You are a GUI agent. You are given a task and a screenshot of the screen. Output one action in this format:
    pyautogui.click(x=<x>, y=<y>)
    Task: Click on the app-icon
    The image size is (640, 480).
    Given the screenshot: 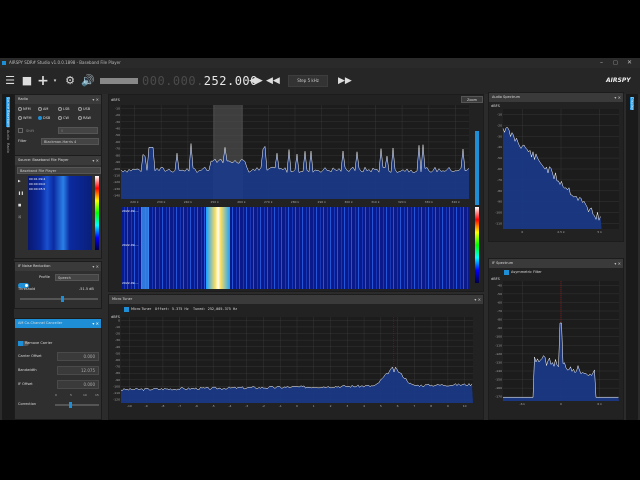 What is the action you would take?
    pyautogui.click(x=4, y=63)
    